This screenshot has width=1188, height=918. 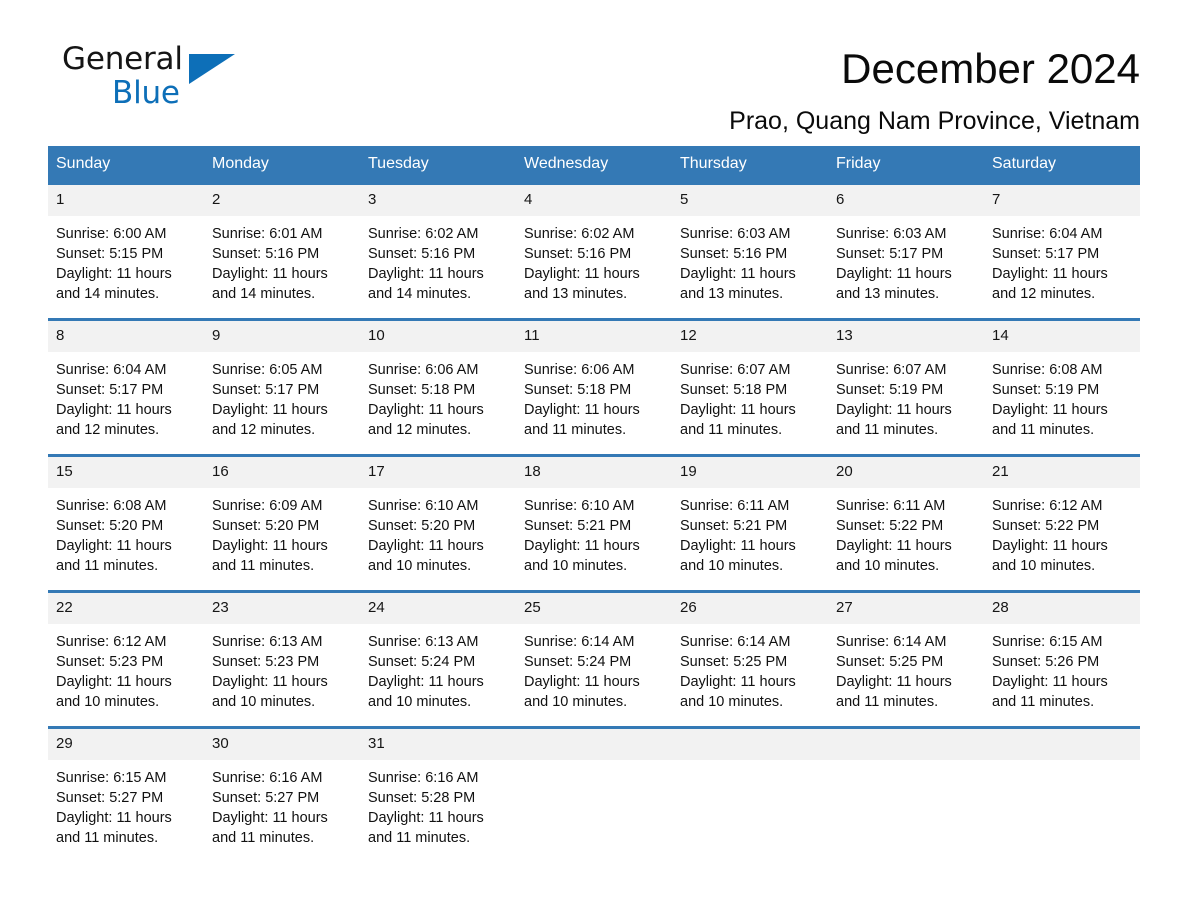 I want to click on triangle-flag-icon, so click(x=212, y=69).